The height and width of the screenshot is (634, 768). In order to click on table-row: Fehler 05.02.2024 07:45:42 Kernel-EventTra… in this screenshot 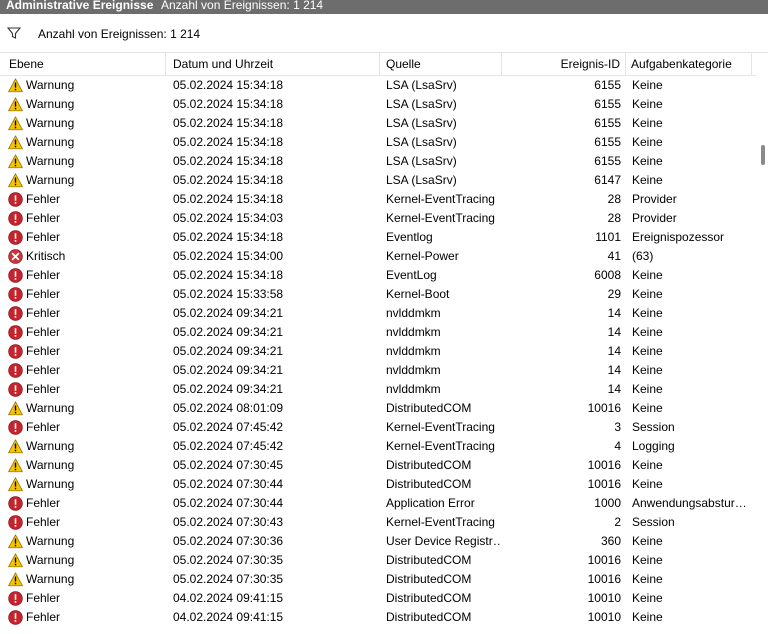, I will do `click(378, 427)`.